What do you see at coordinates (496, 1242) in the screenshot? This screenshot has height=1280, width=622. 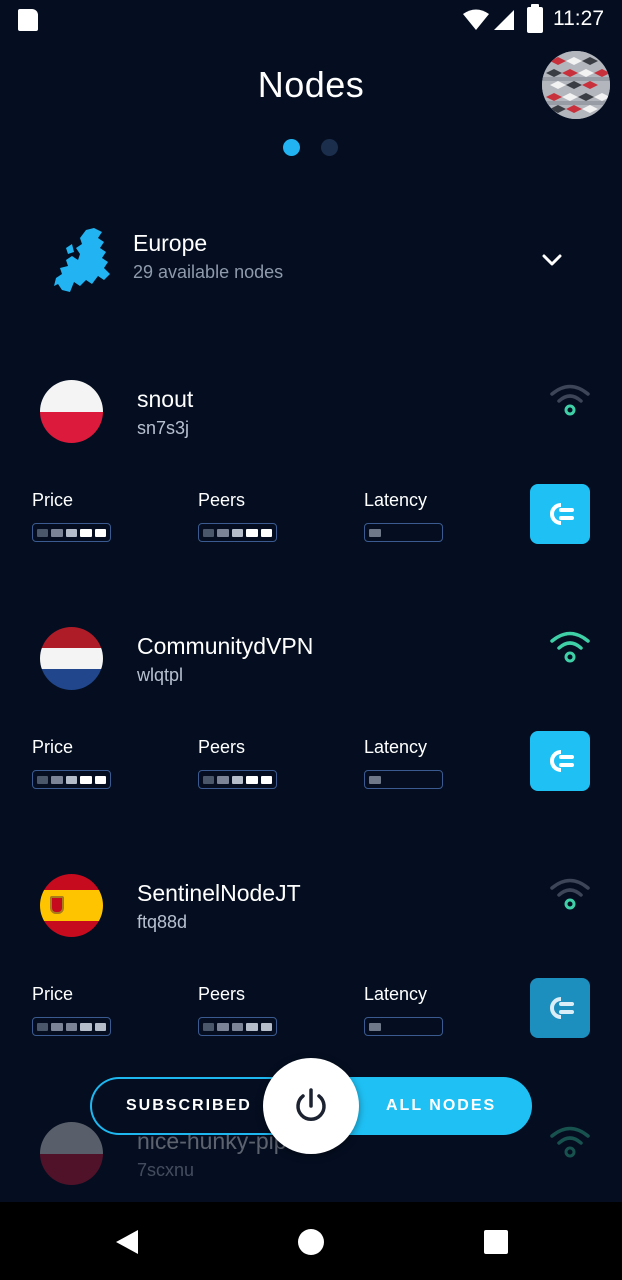 I see `recents-icon` at bounding box center [496, 1242].